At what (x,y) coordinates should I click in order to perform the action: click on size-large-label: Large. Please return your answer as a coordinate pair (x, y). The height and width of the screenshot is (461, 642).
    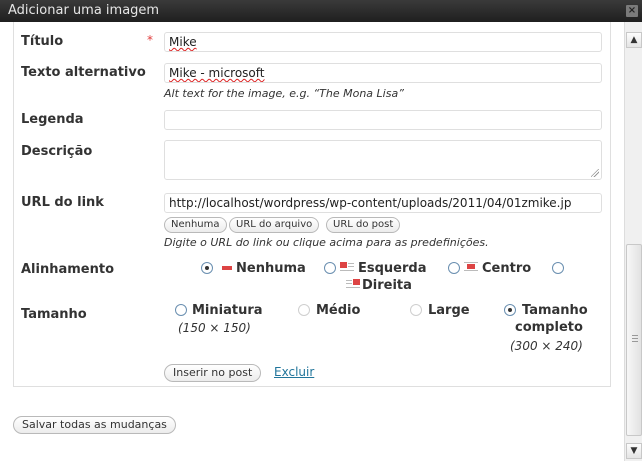
    Looking at the image, I should click on (449, 310).